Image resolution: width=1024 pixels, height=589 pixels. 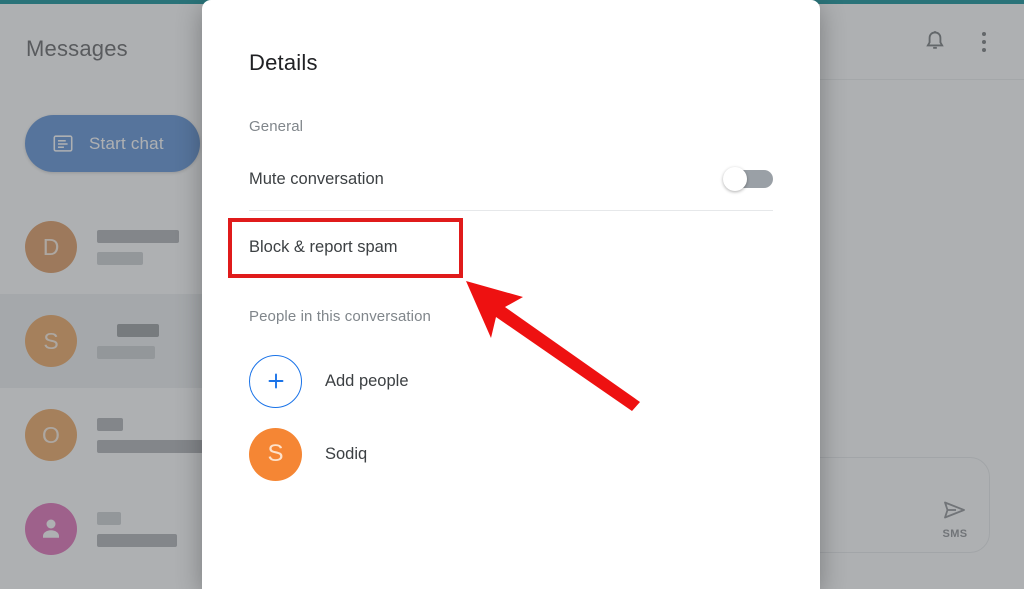 I want to click on person-icon, so click(x=51, y=528).